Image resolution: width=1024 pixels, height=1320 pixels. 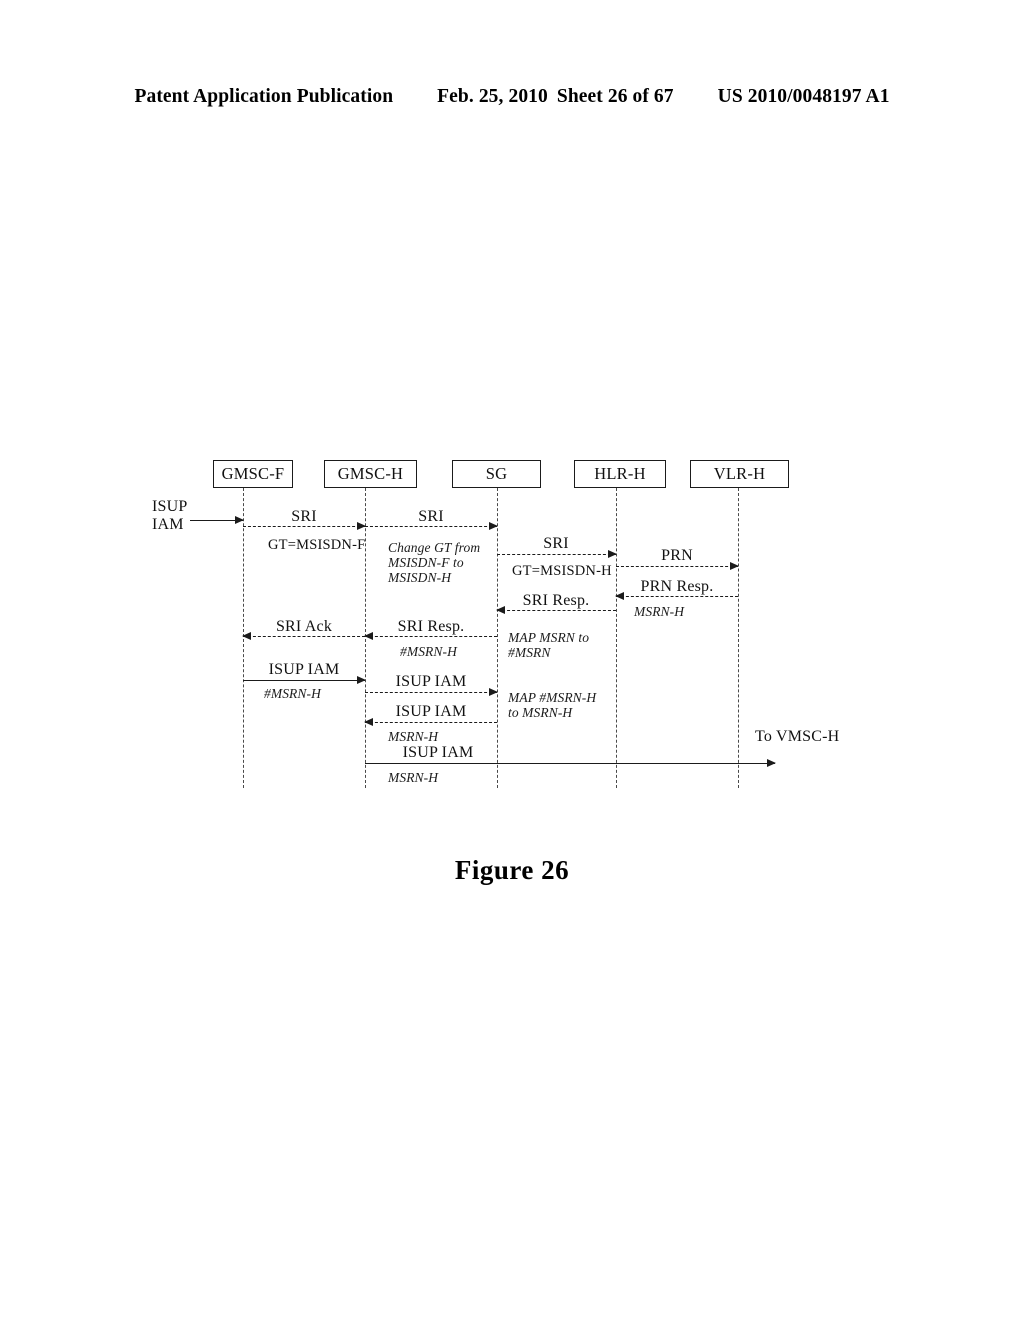 What do you see at coordinates (431, 516) in the screenshot?
I see `message-label-m2: SRI` at bounding box center [431, 516].